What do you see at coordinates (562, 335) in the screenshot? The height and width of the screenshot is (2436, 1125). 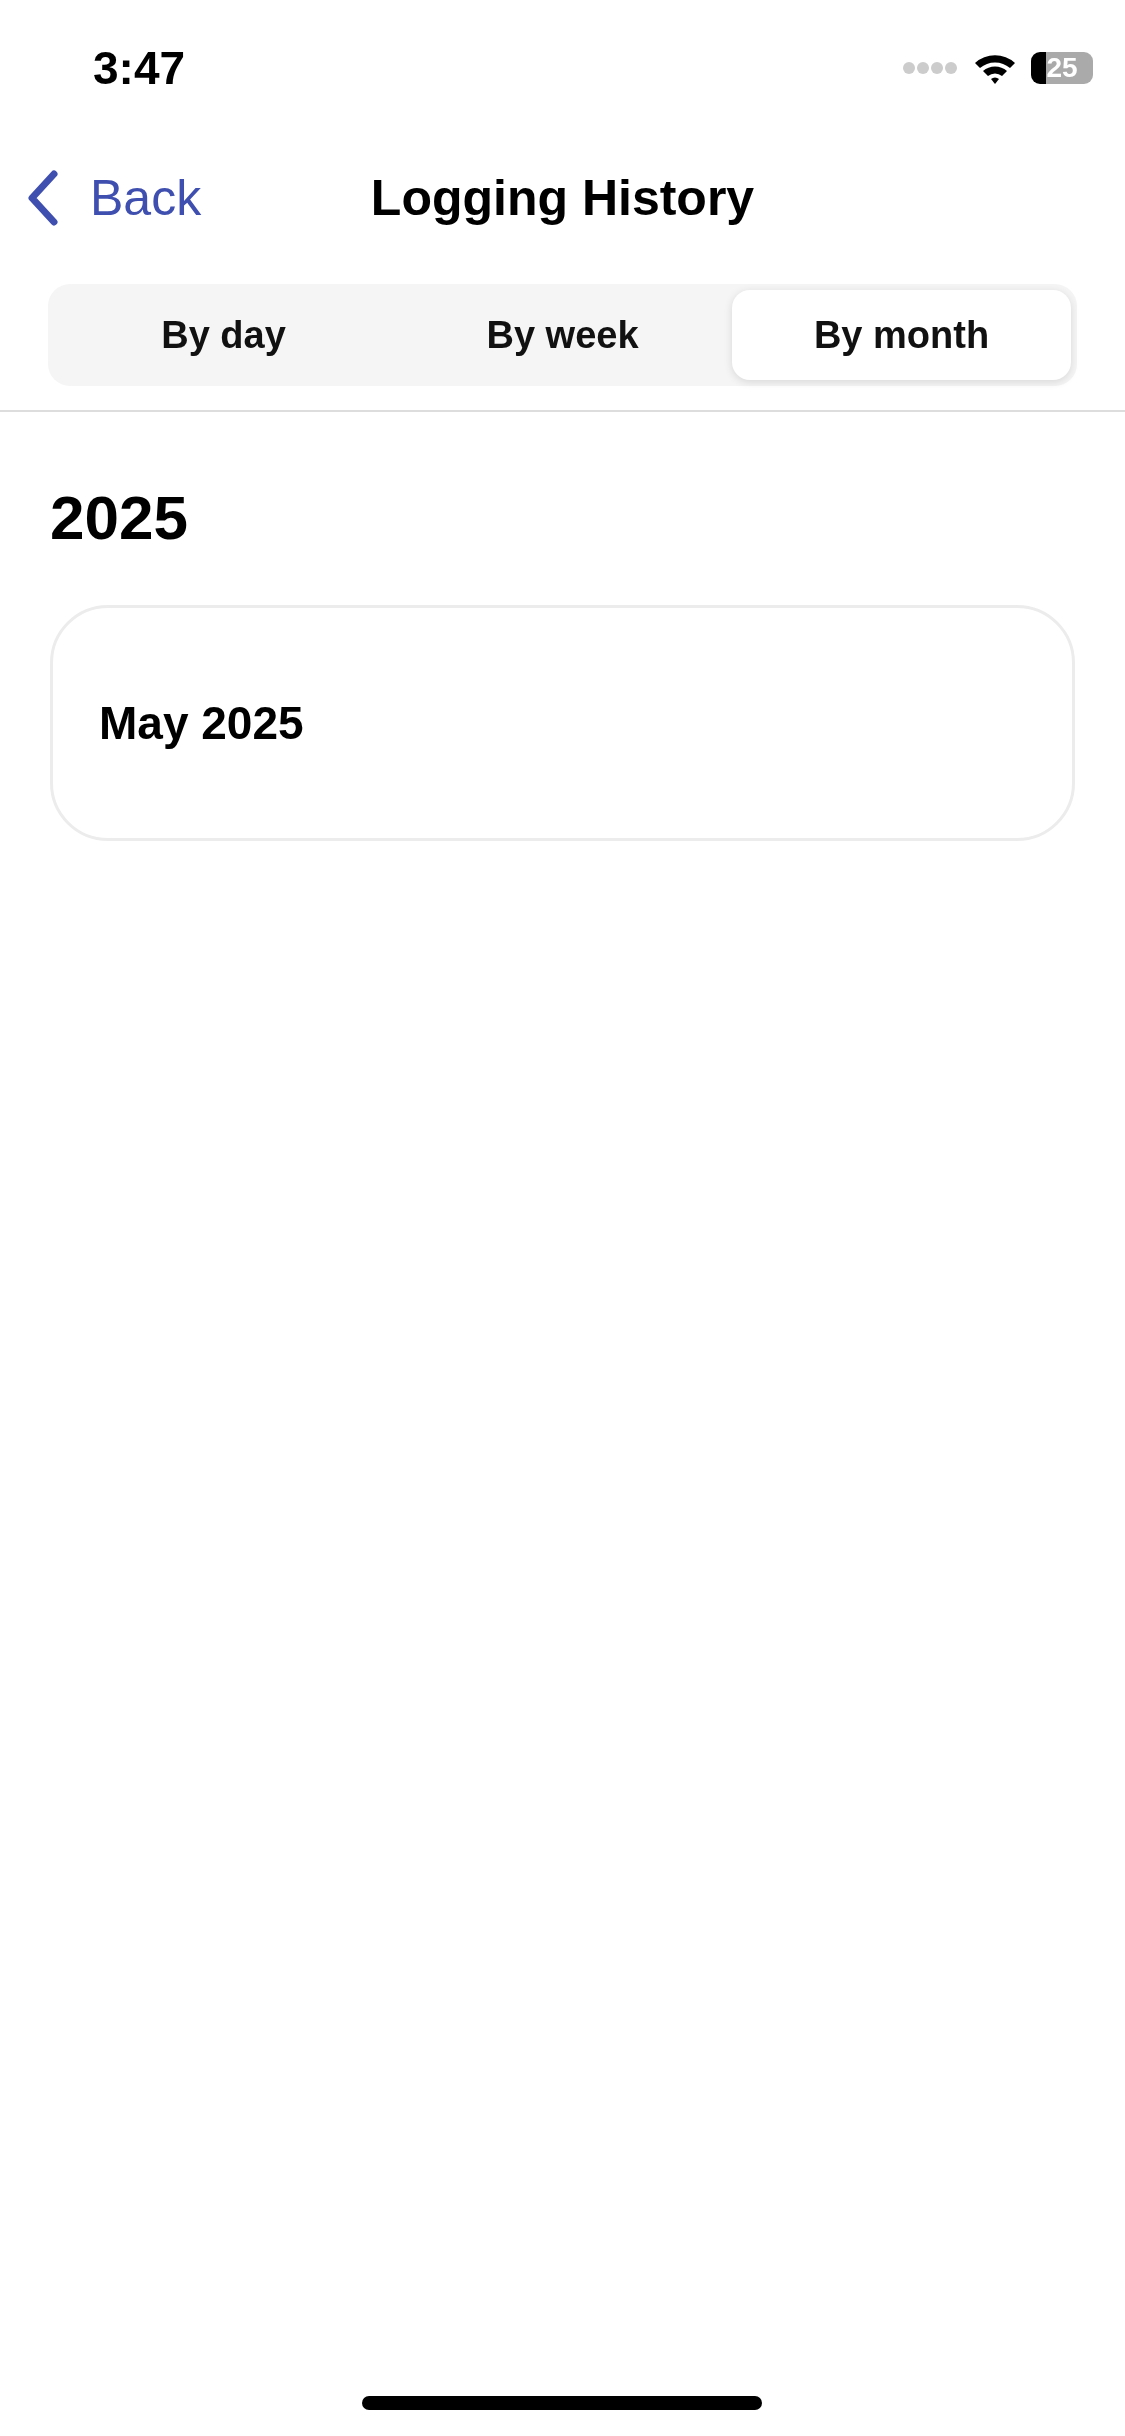 I see `tab: By week` at bounding box center [562, 335].